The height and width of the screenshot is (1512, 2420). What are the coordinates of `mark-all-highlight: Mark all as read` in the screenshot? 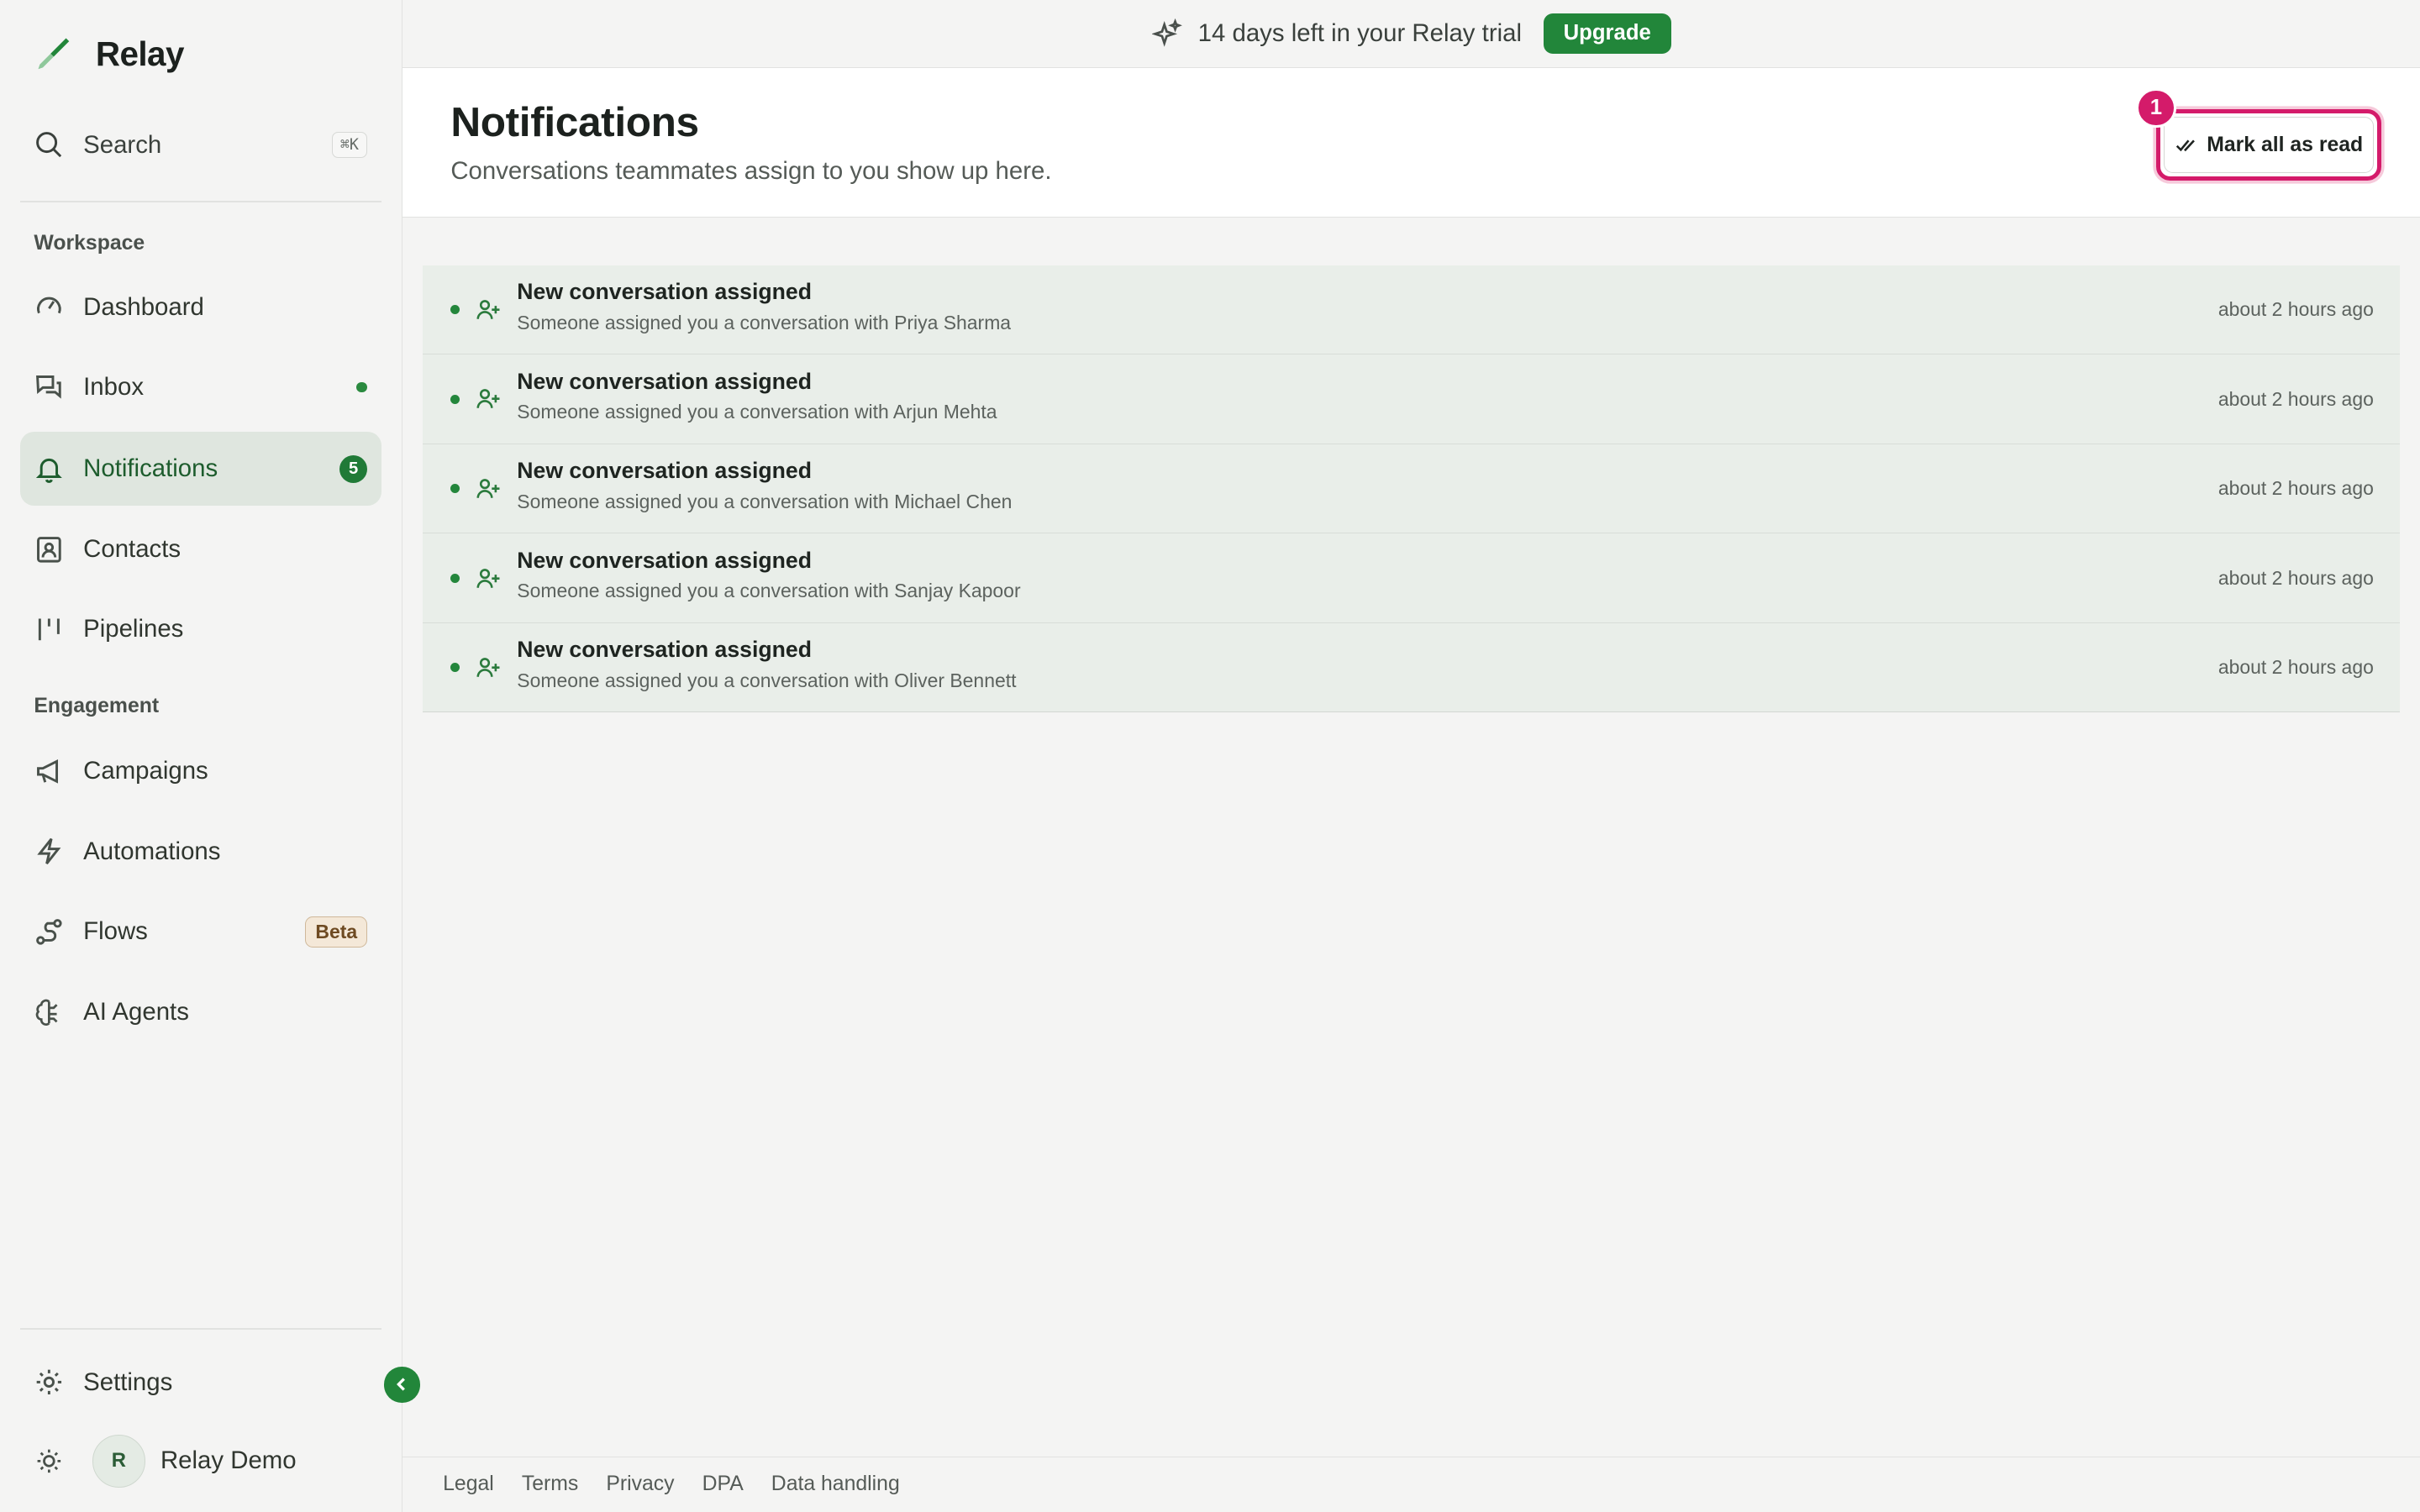 It's located at (2268, 145).